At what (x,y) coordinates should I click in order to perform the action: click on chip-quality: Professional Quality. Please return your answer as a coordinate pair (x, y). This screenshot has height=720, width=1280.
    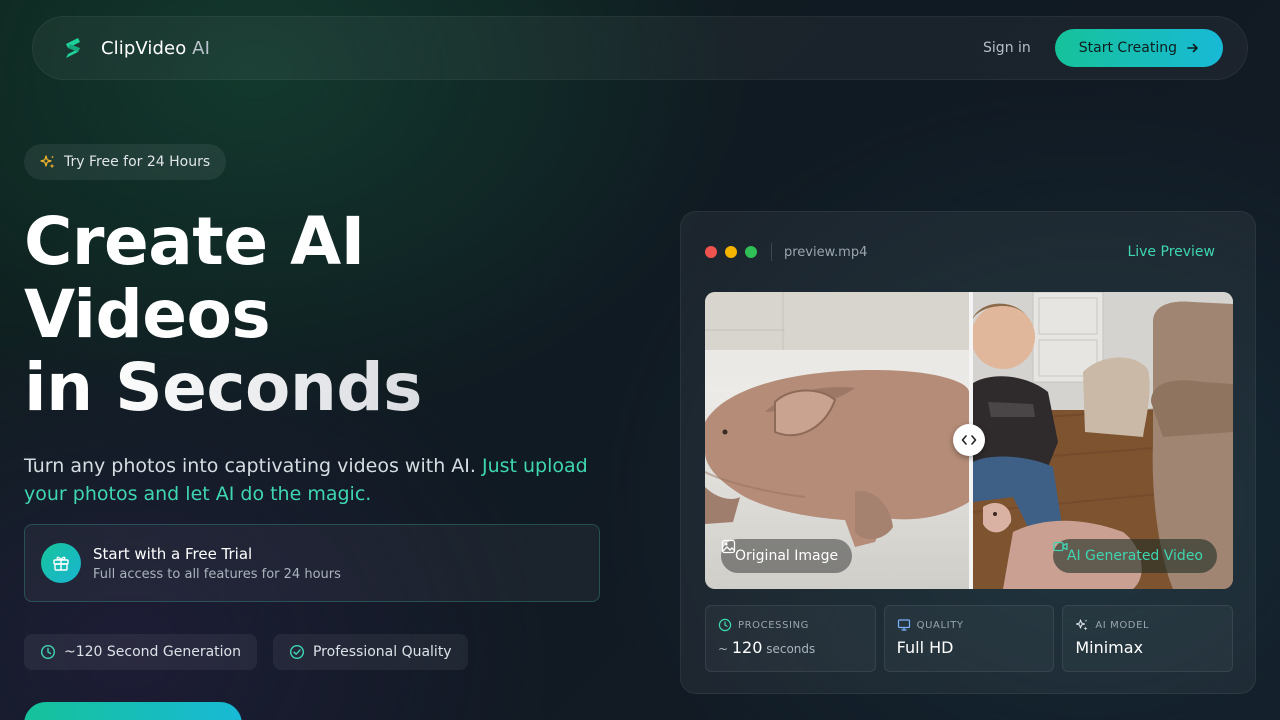
    Looking at the image, I should click on (370, 652).